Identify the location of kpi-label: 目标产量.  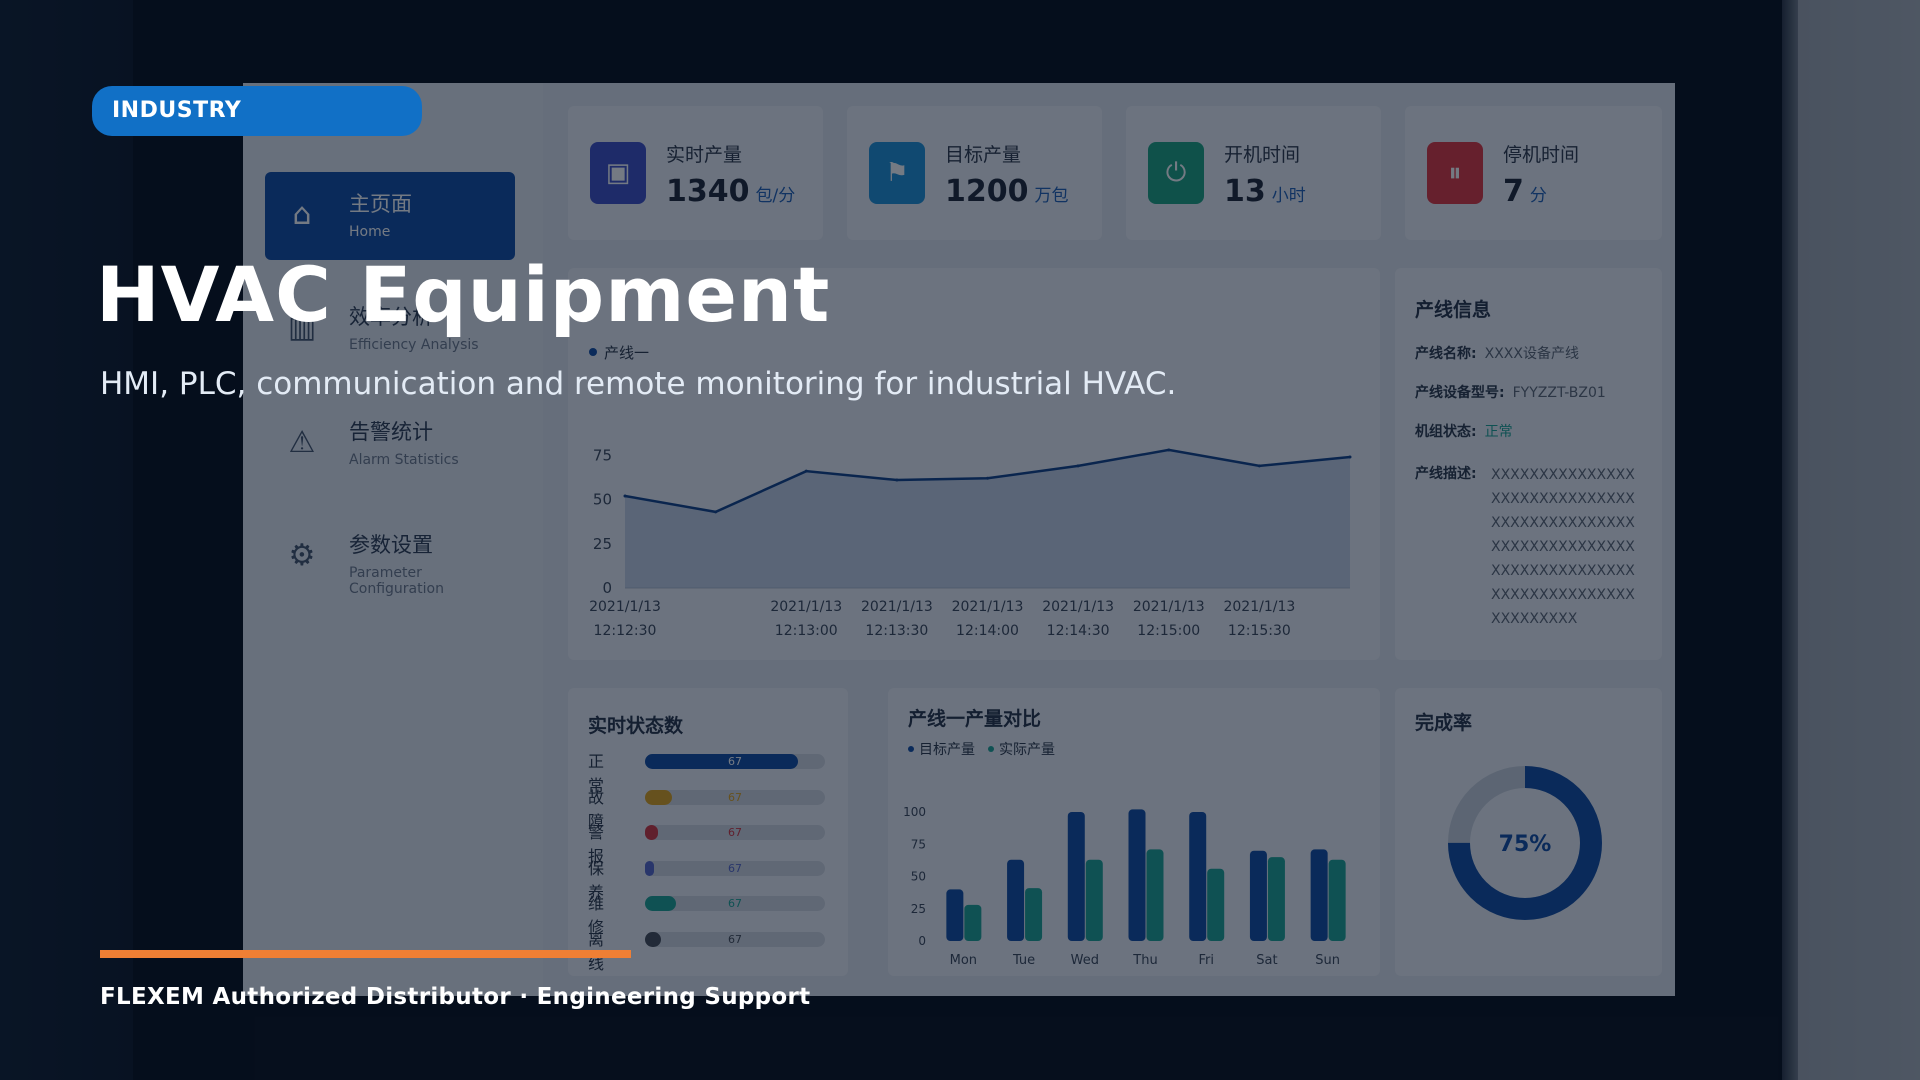
(983, 155).